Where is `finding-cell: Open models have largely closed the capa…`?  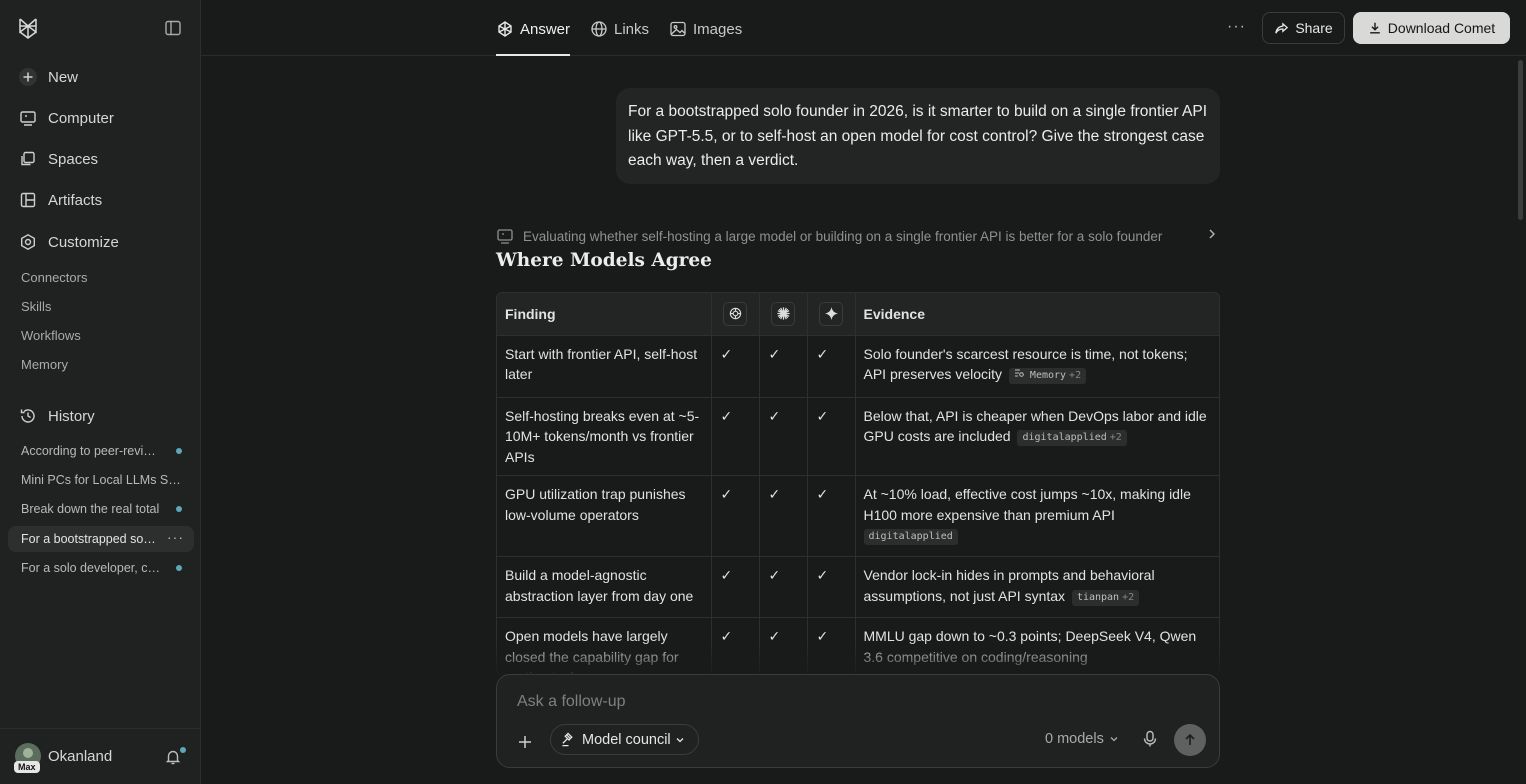
finding-cell: Open models have largely closed the capa… is located at coordinates (604, 645).